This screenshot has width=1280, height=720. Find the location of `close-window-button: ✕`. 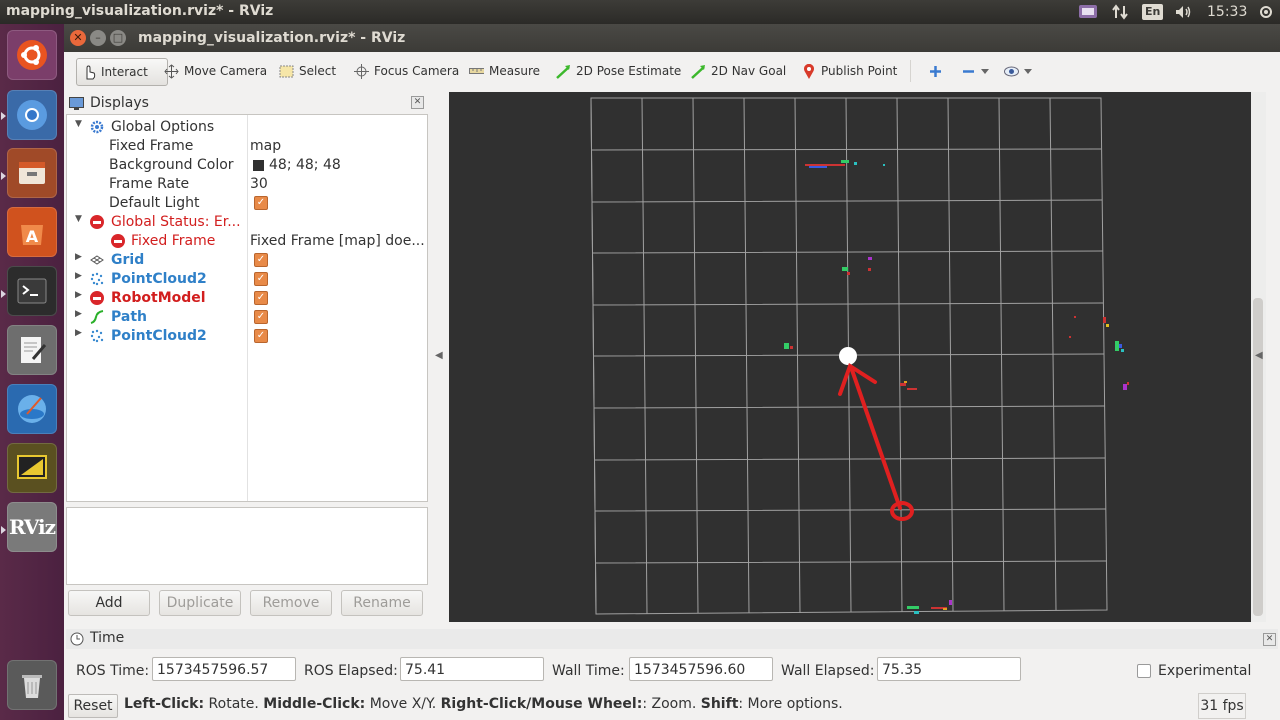

close-window-button: ✕ is located at coordinates (78, 38).